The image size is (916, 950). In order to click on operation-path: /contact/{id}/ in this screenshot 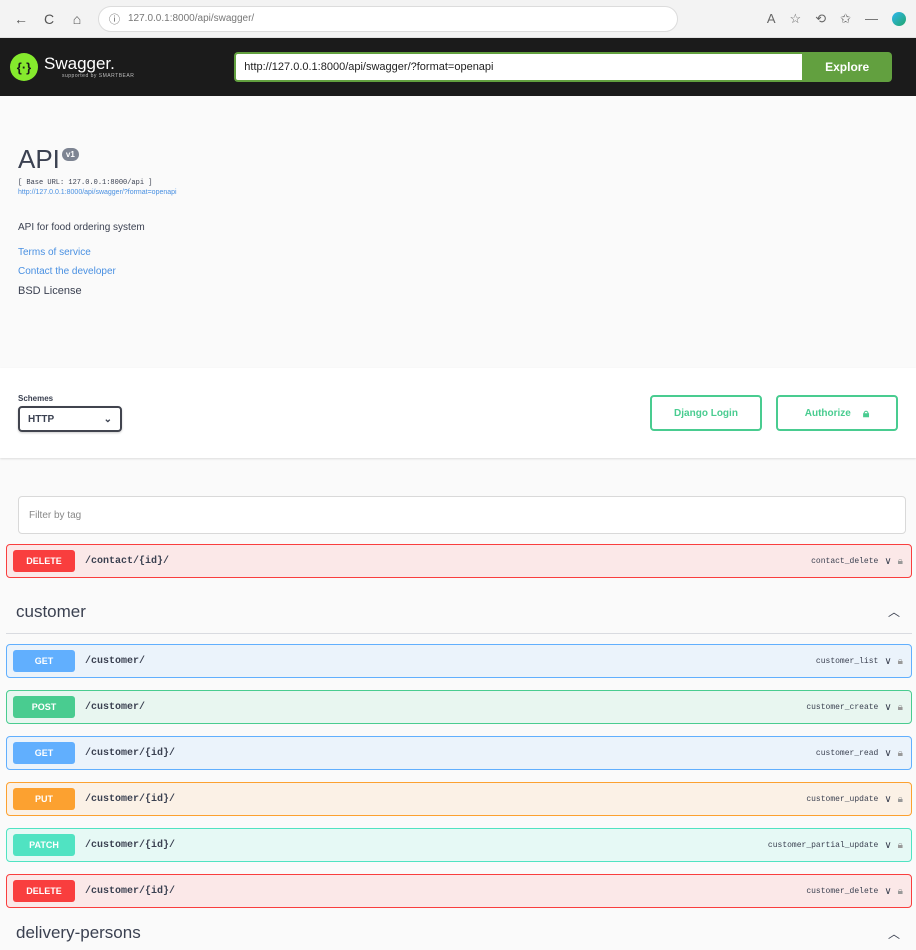, I will do `click(127, 561)`.